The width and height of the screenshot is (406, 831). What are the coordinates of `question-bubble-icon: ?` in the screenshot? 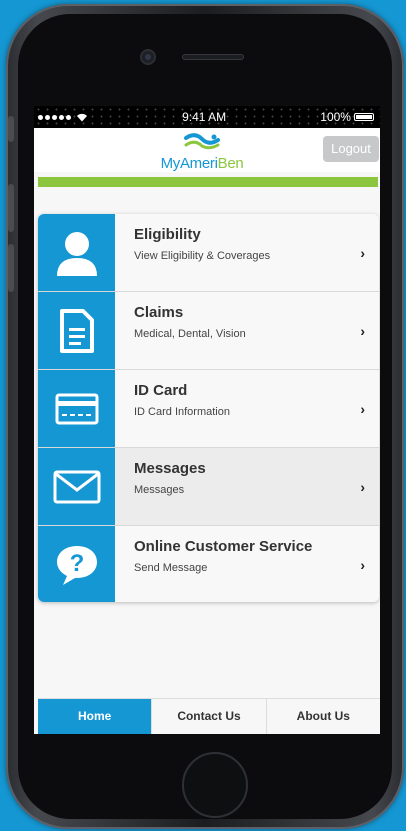 It's located at (76, 565).